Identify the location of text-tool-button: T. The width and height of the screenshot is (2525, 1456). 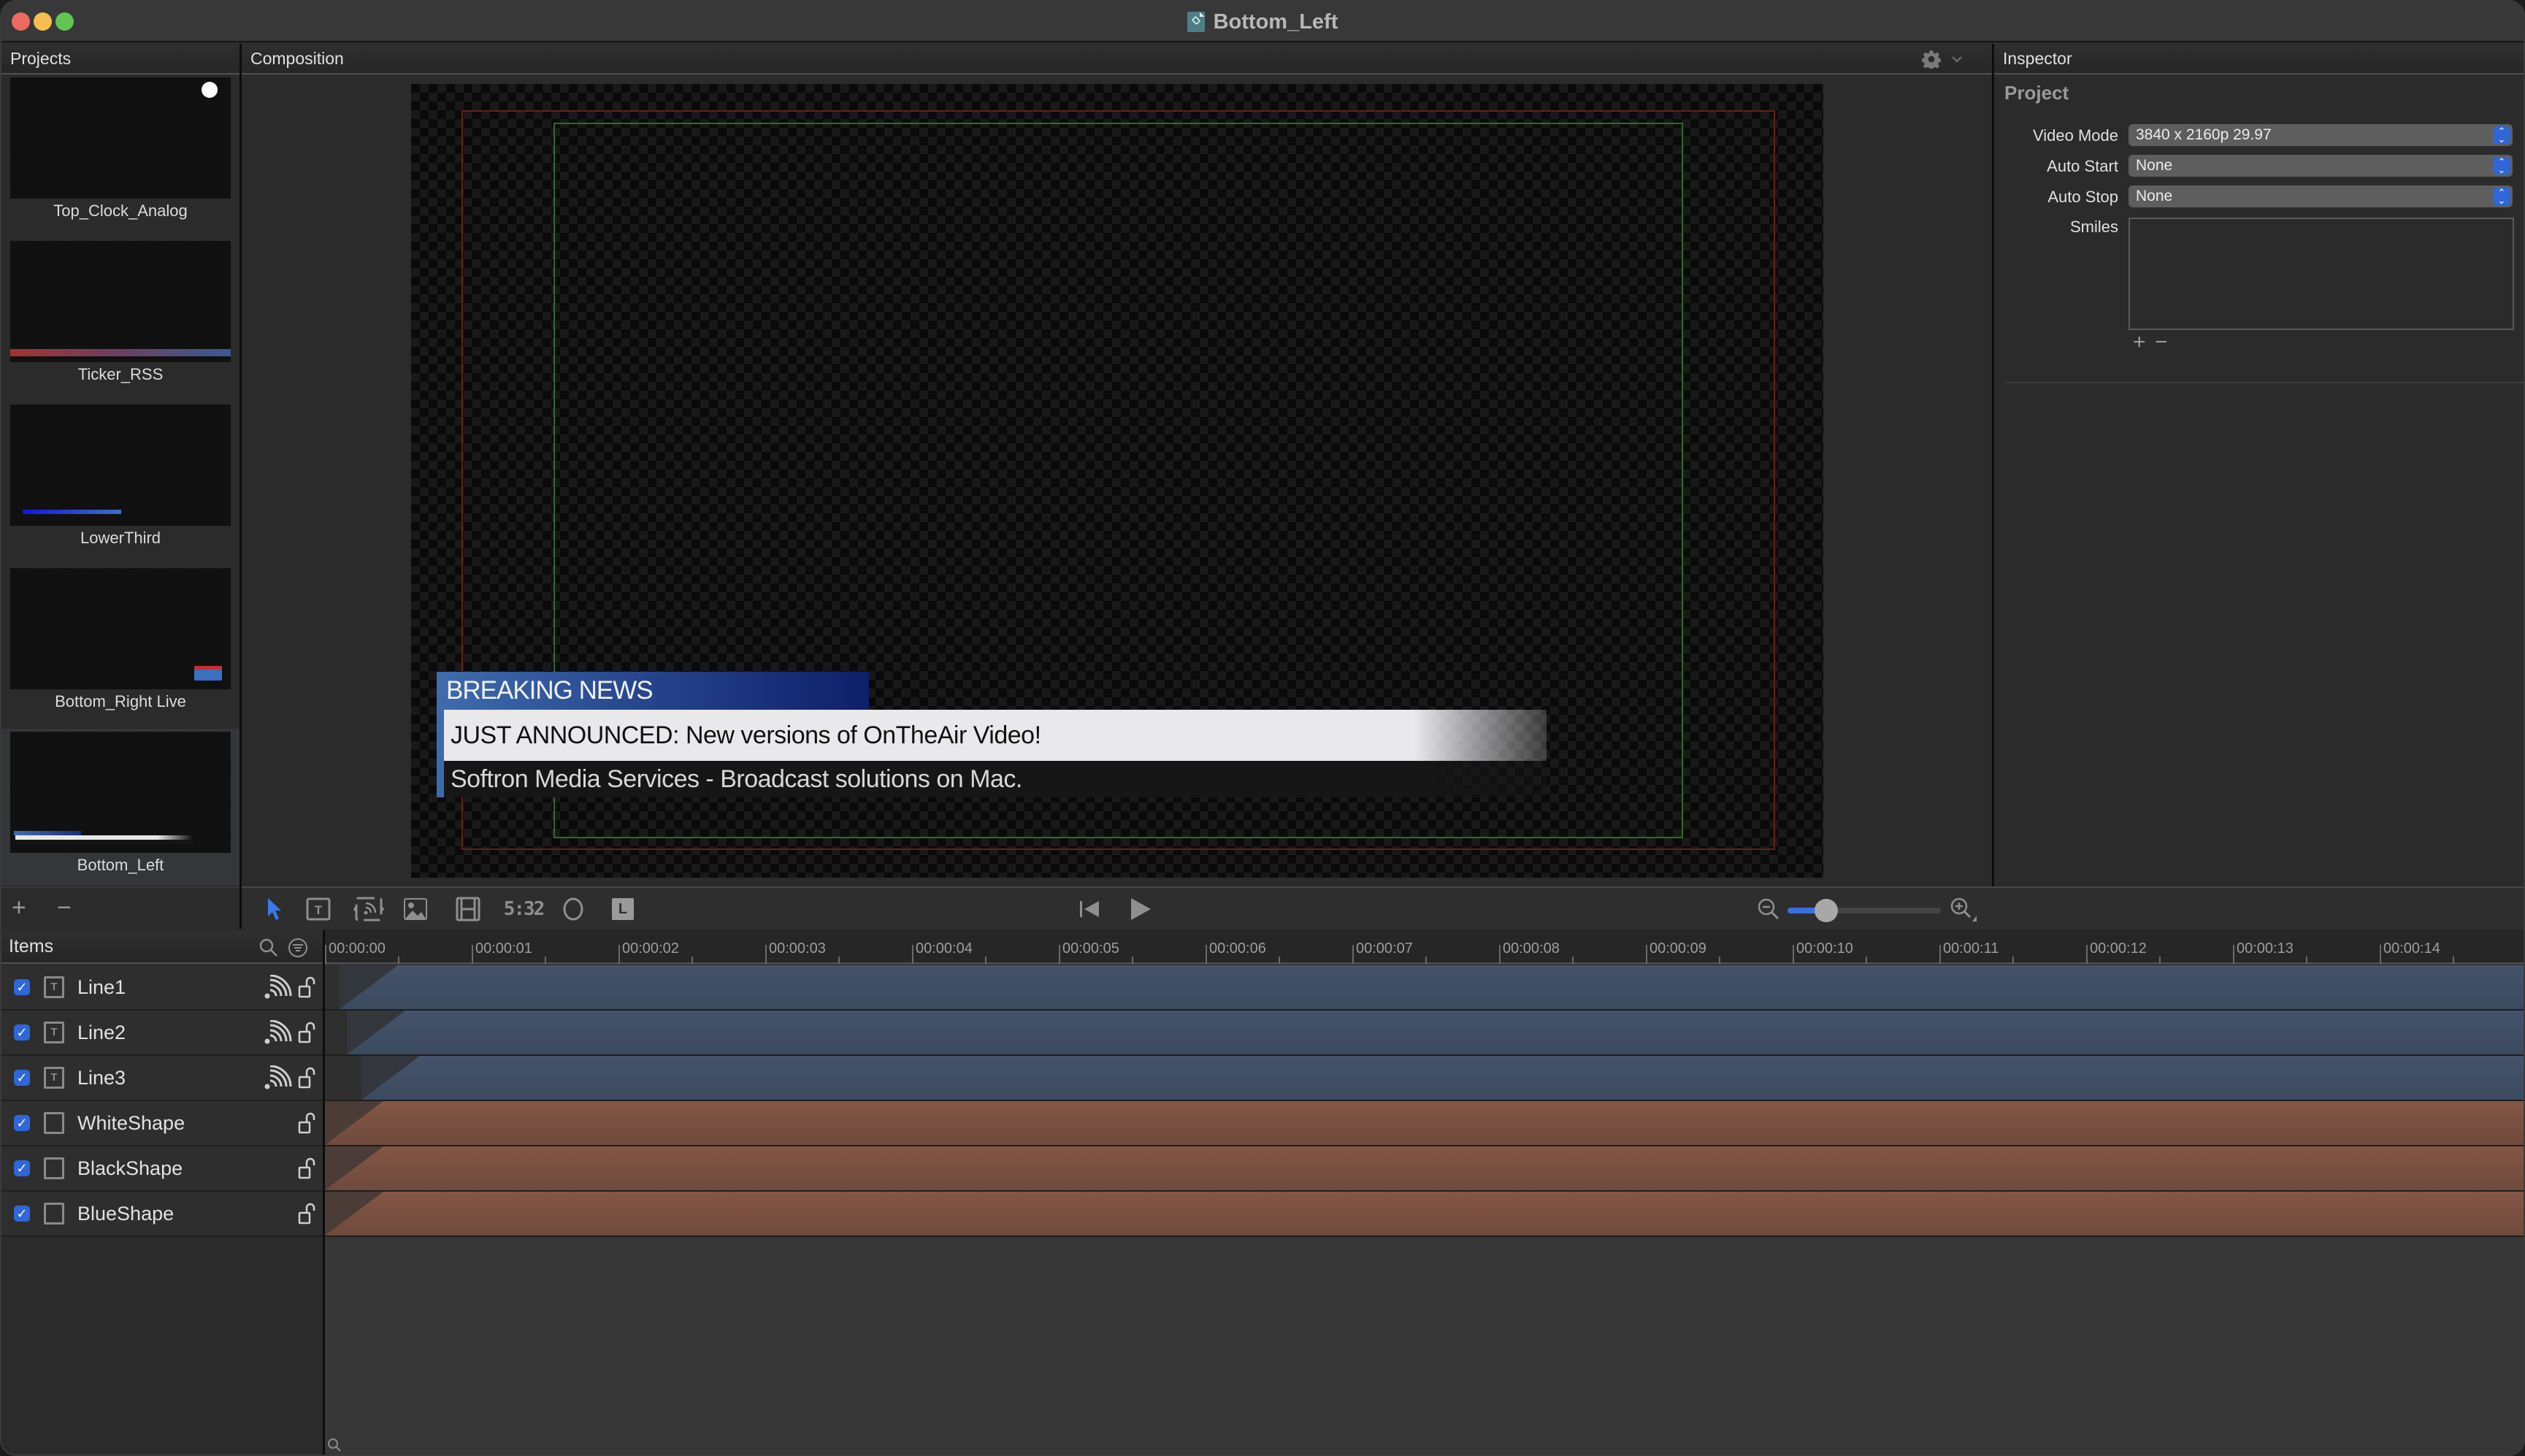
(319, 909).